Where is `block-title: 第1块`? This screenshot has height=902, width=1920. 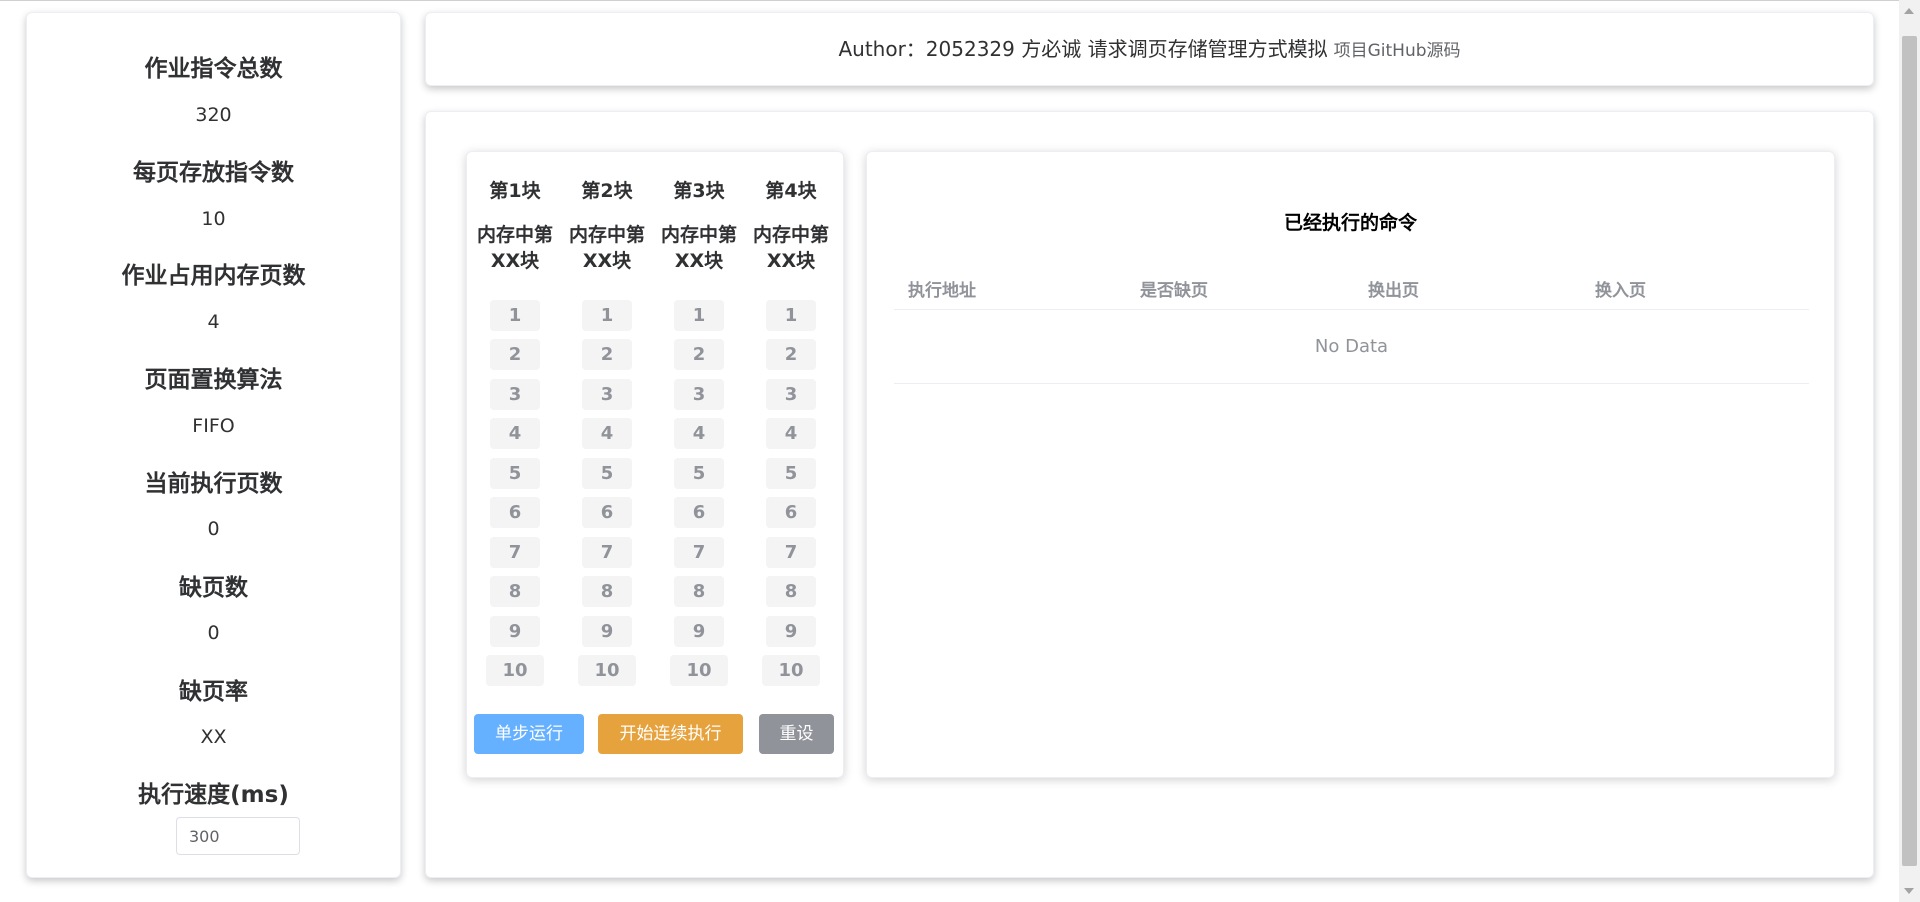
block-title: 第1块 is located at coordinates (515, 191).